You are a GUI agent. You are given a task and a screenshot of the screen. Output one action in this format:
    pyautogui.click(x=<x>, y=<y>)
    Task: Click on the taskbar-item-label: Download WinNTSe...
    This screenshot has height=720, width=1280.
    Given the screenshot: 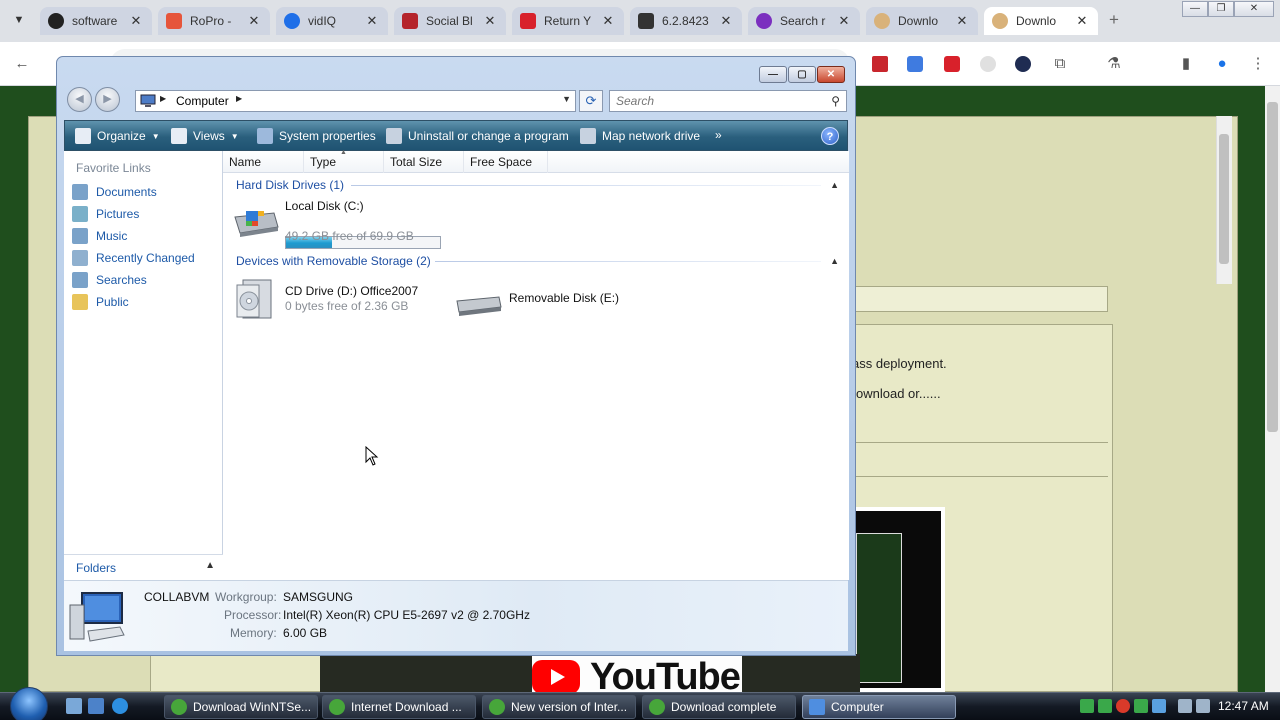 What is the action you would take?
    pyautogui.click(x=252, y=707)
    